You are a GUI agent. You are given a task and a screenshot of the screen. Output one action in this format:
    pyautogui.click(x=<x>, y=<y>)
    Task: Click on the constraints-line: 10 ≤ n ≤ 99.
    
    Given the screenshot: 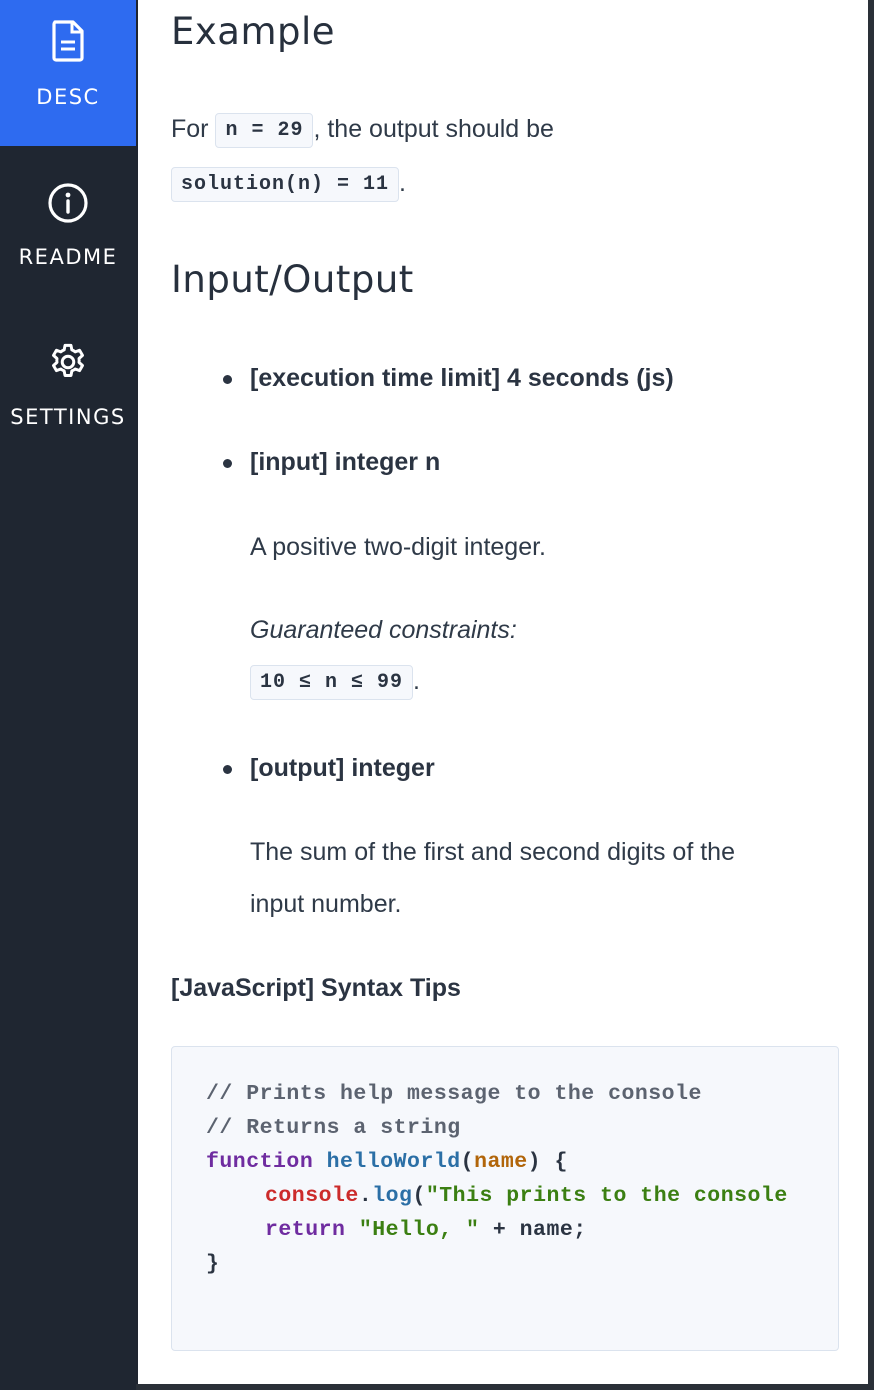 What is the action you would take?
    pyautogui.click(x=335, y=682)
    